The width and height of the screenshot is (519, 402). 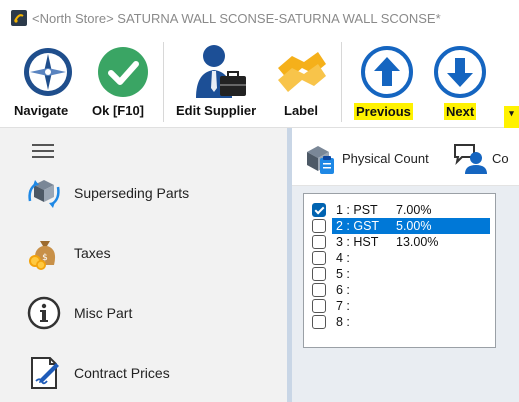 I want to click on tab-contacts: Co, so click(x=480, y=158).